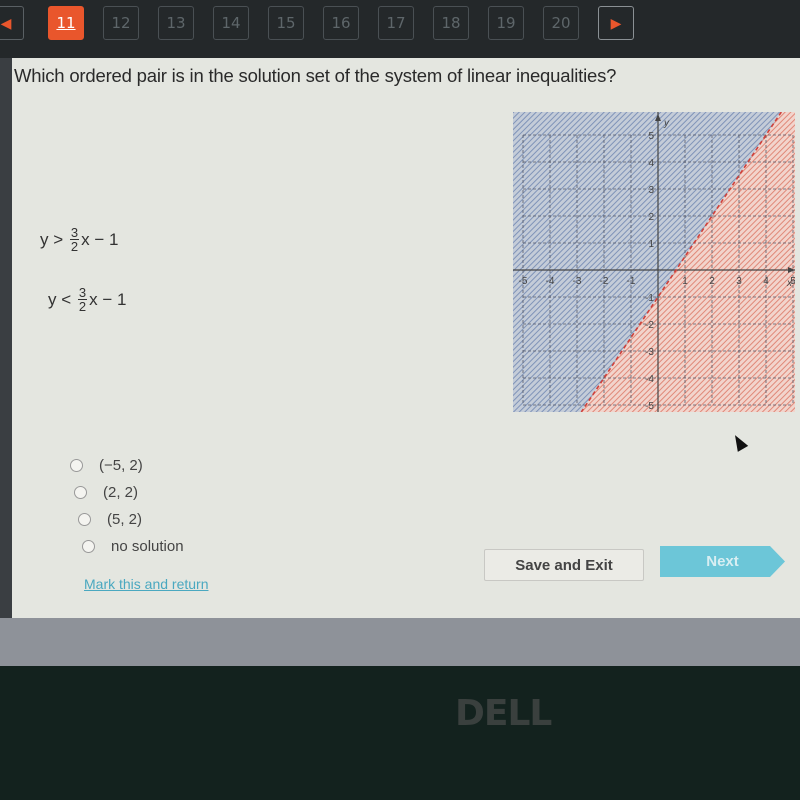  I want to click on question-14-button: 14, so click(231, 23).